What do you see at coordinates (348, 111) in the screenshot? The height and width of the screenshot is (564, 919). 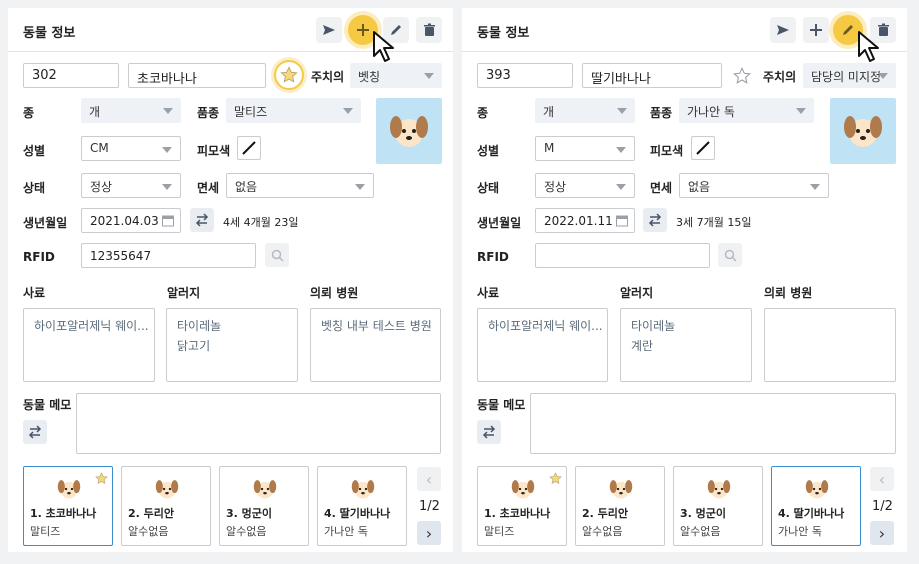 I see `chevron-down-icon` at bounding box center [348, 111].